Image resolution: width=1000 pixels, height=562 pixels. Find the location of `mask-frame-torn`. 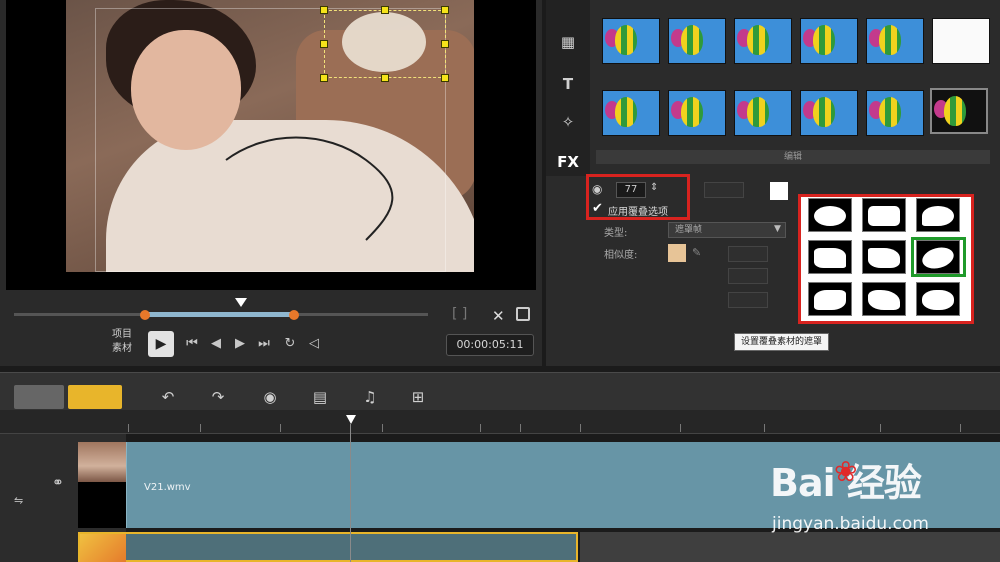

mask-frame-torn is located at coordinates (830, 257).